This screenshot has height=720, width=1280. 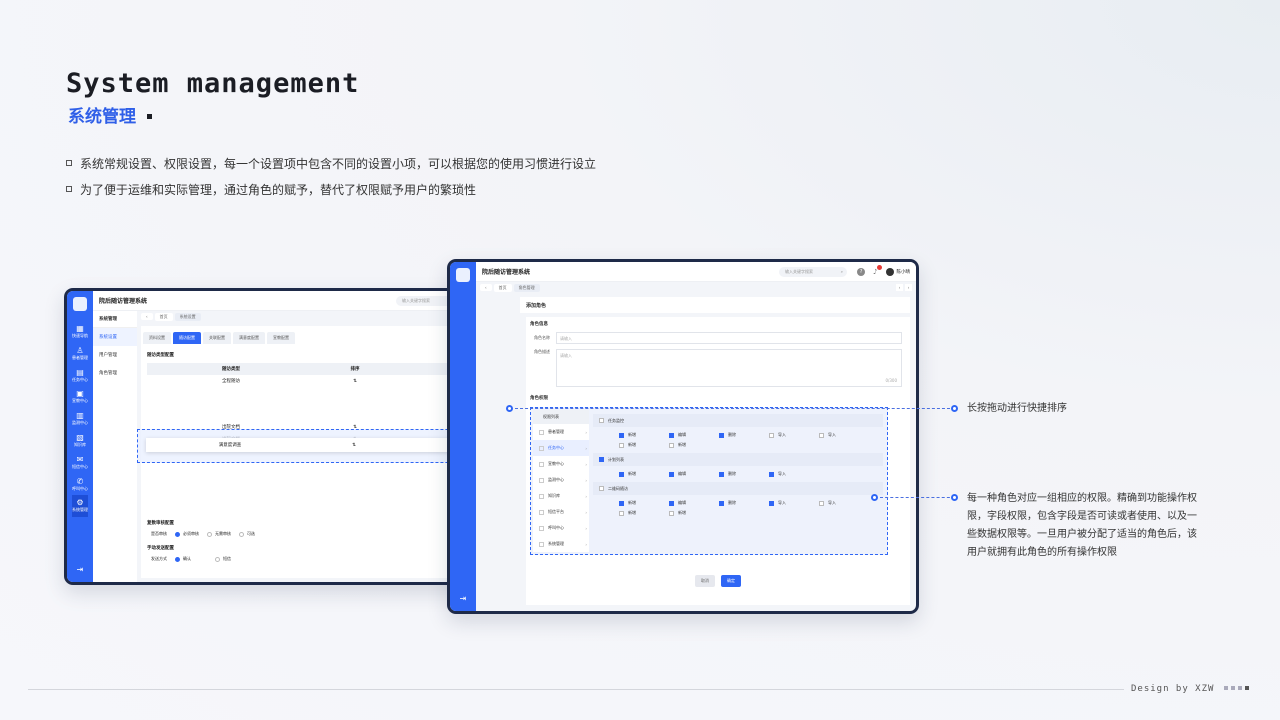 I want to click on tab-prev-icon: ‹, so click(x=899, y=287).